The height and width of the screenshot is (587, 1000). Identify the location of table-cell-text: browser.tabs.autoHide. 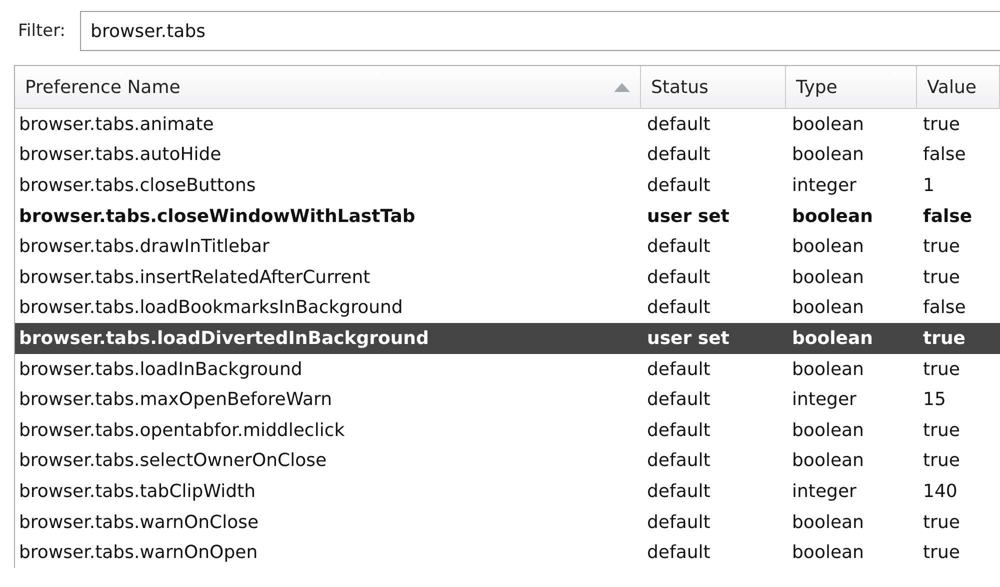
(120, 155).